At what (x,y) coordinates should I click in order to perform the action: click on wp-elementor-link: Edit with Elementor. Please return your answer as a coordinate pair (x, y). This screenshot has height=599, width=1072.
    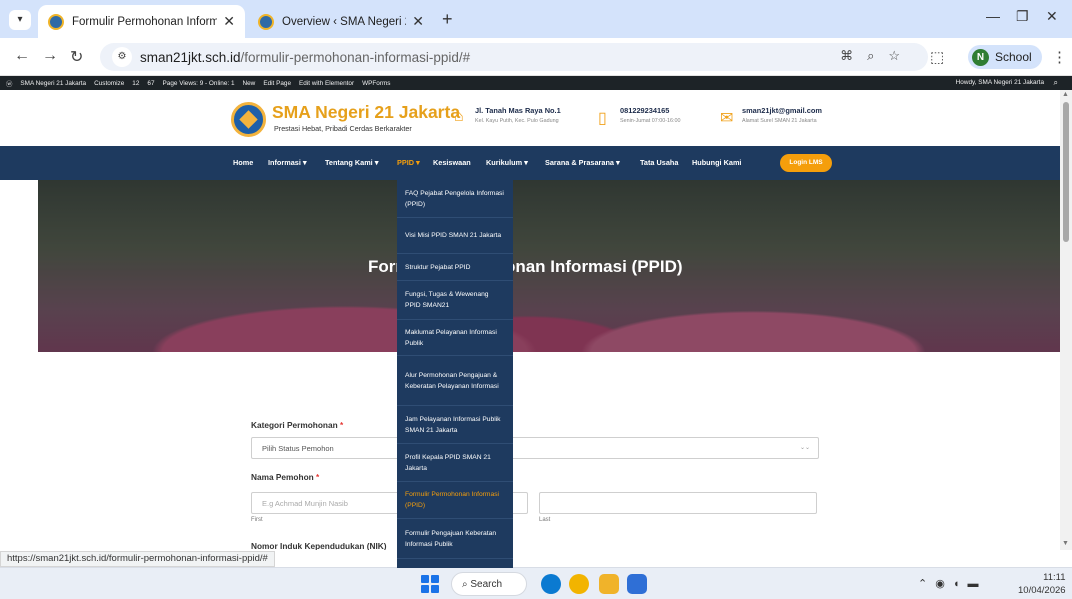
    Looking at the image, I should click on (326, 83).